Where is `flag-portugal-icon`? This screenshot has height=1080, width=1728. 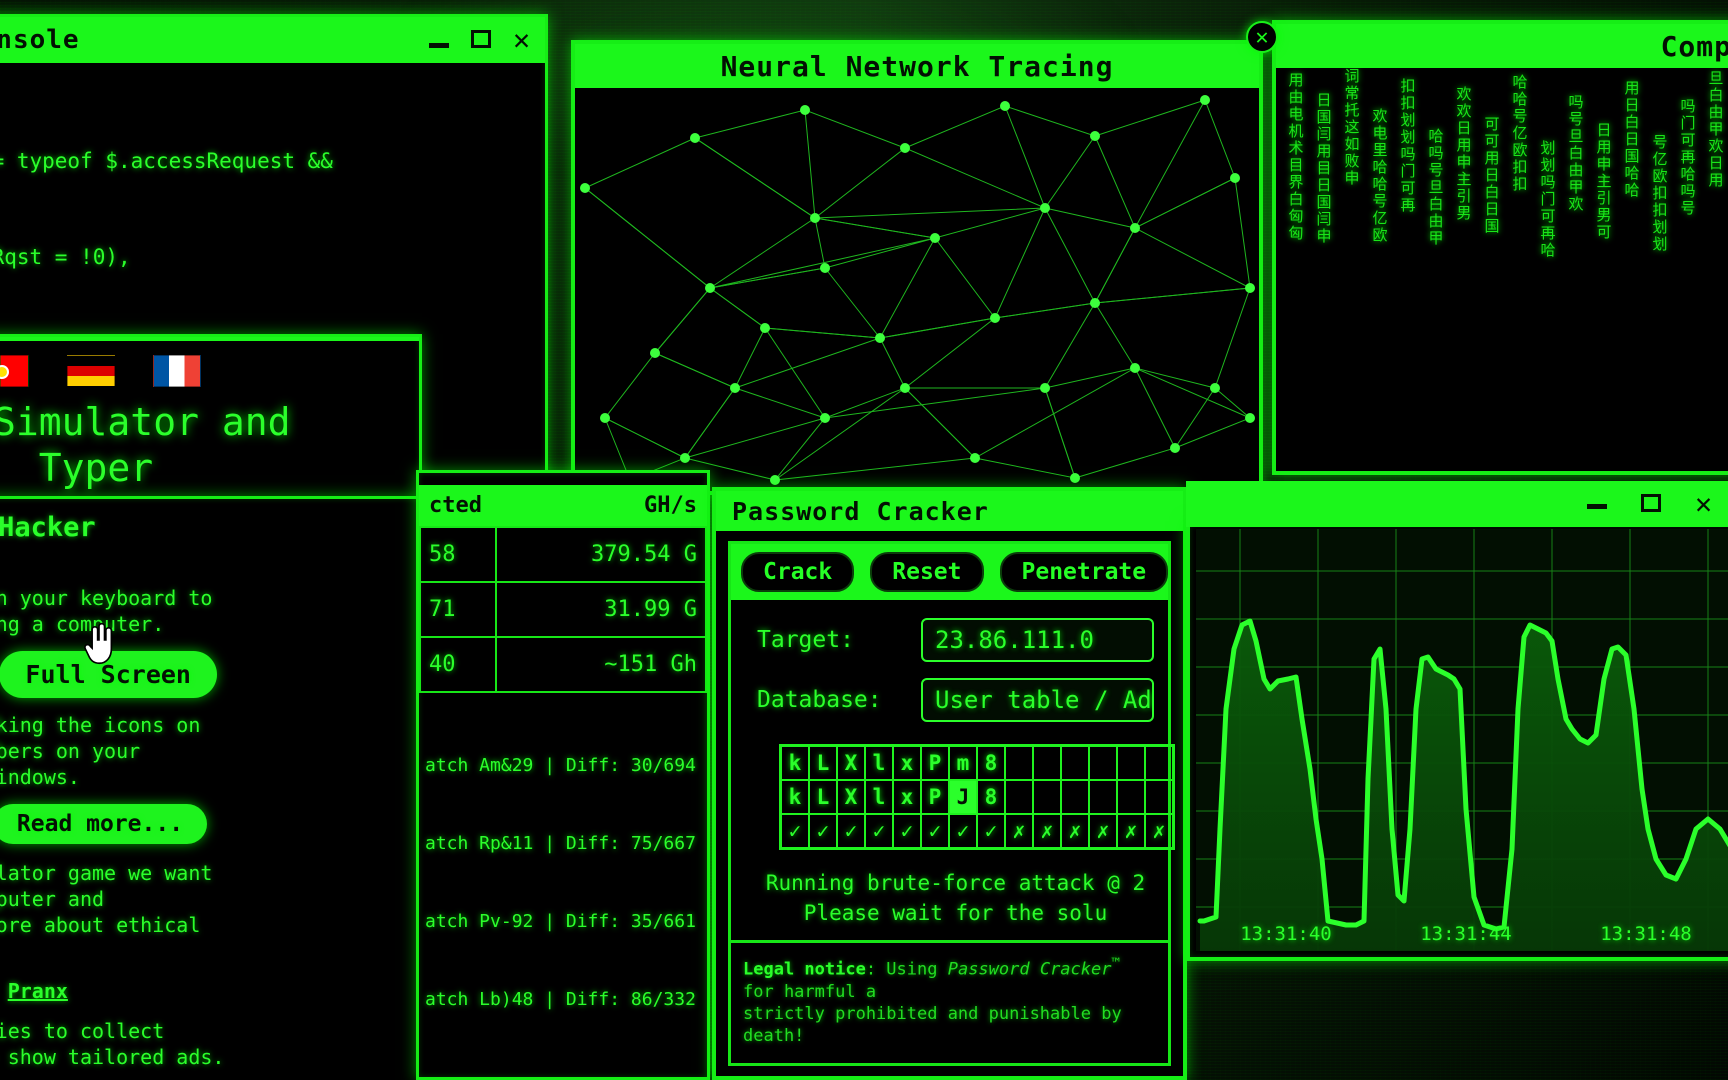 flag-portugal-icon is located at coordinates (14, 371).